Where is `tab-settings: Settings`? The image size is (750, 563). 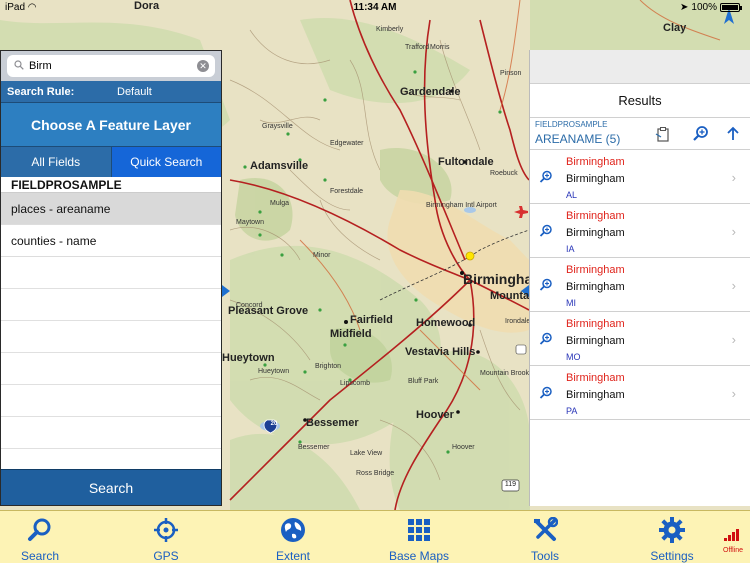
tab-settings: Settings is located at coordinates (672, 537).